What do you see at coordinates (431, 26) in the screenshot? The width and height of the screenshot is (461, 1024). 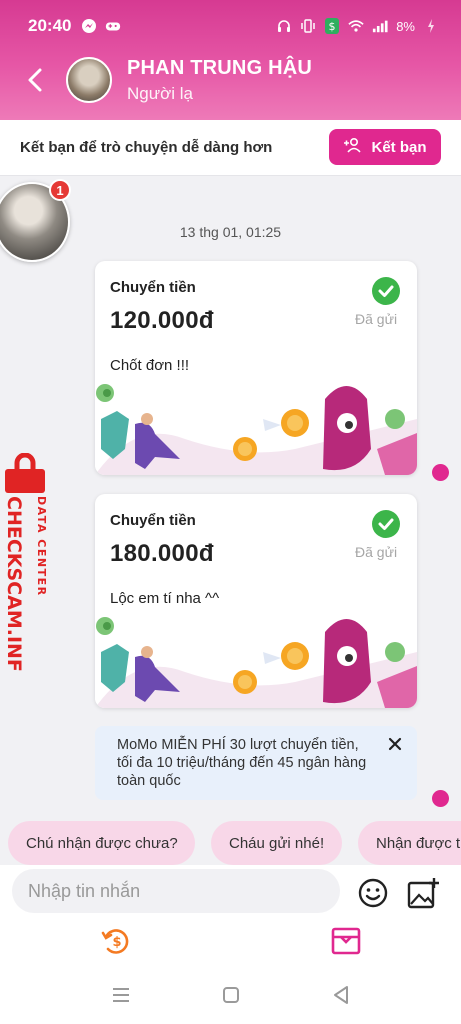 I see `battery-icon` at bounding box center [431, 26].